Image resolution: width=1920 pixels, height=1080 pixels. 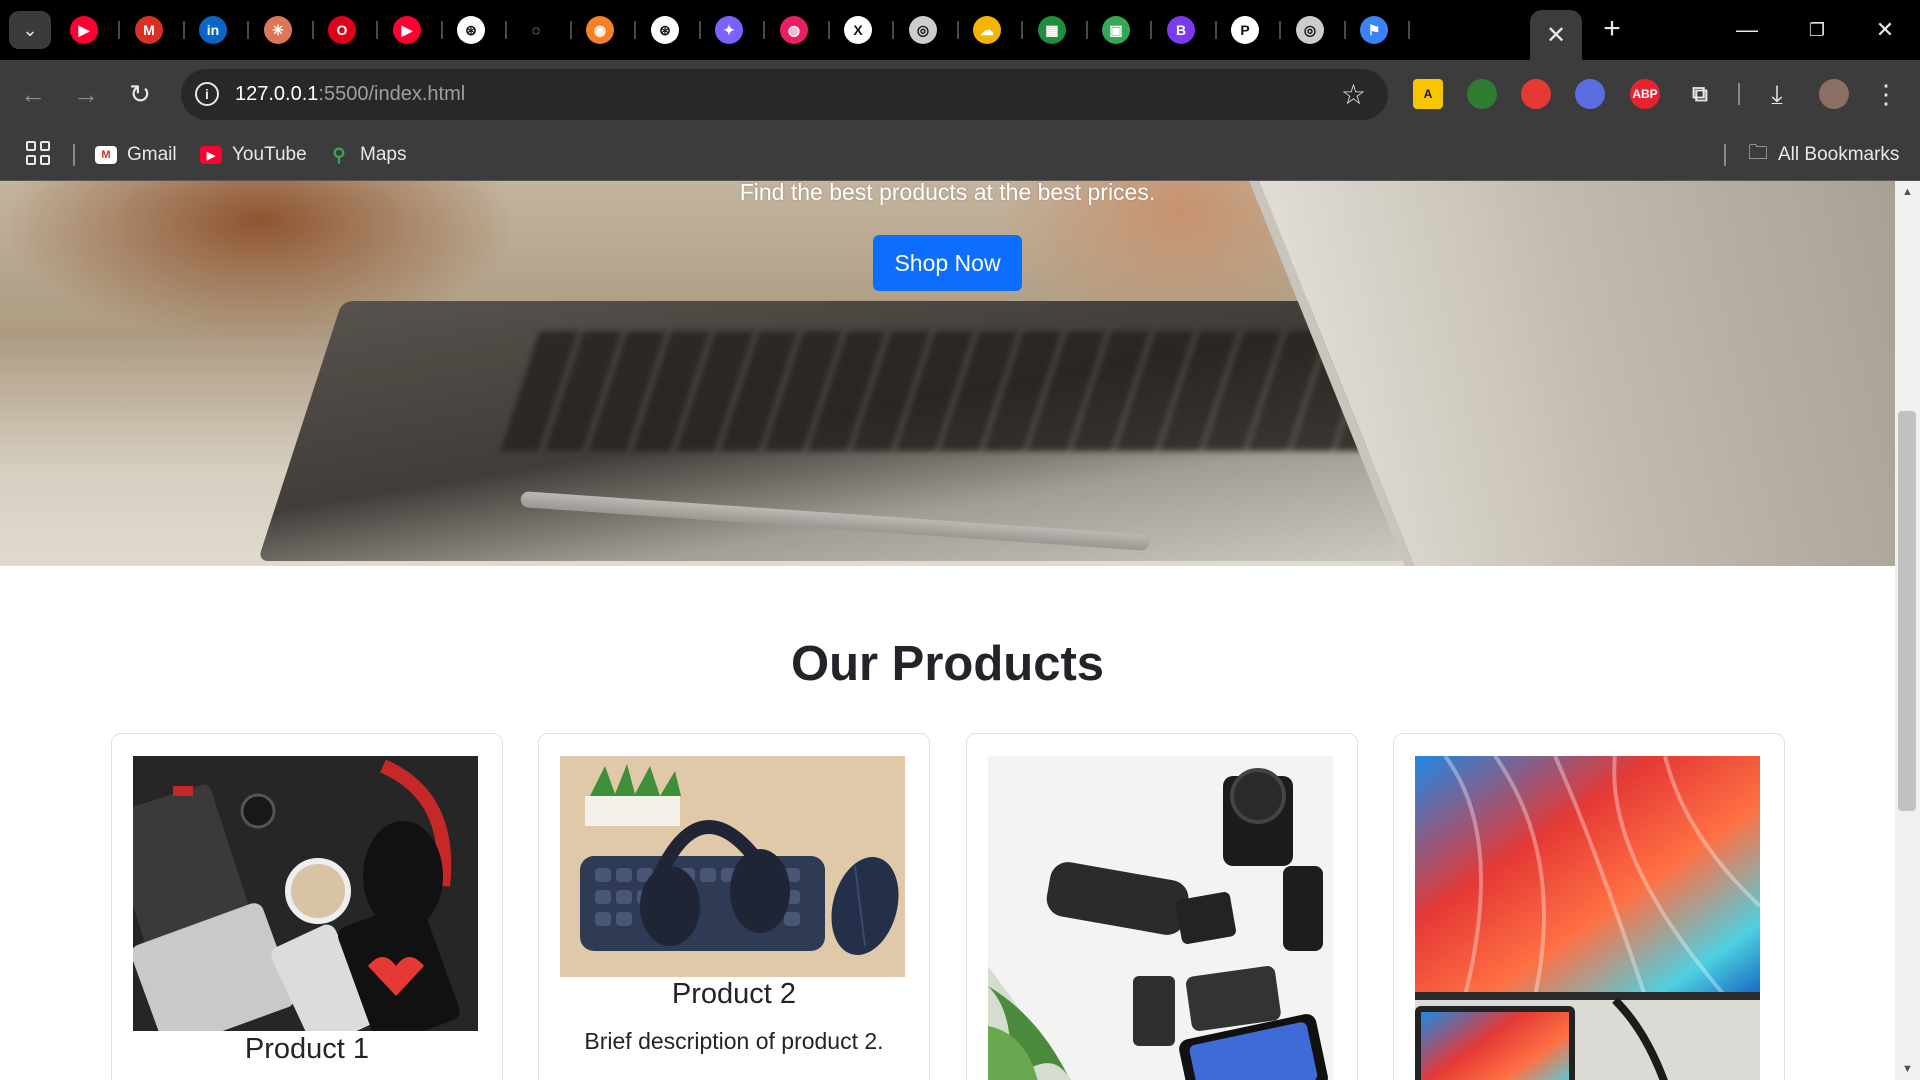 What do you see at coordinates (278, 30) in the screenshot?
I see `tab-claude-icon: ✳` at bounding box center [278, 30].